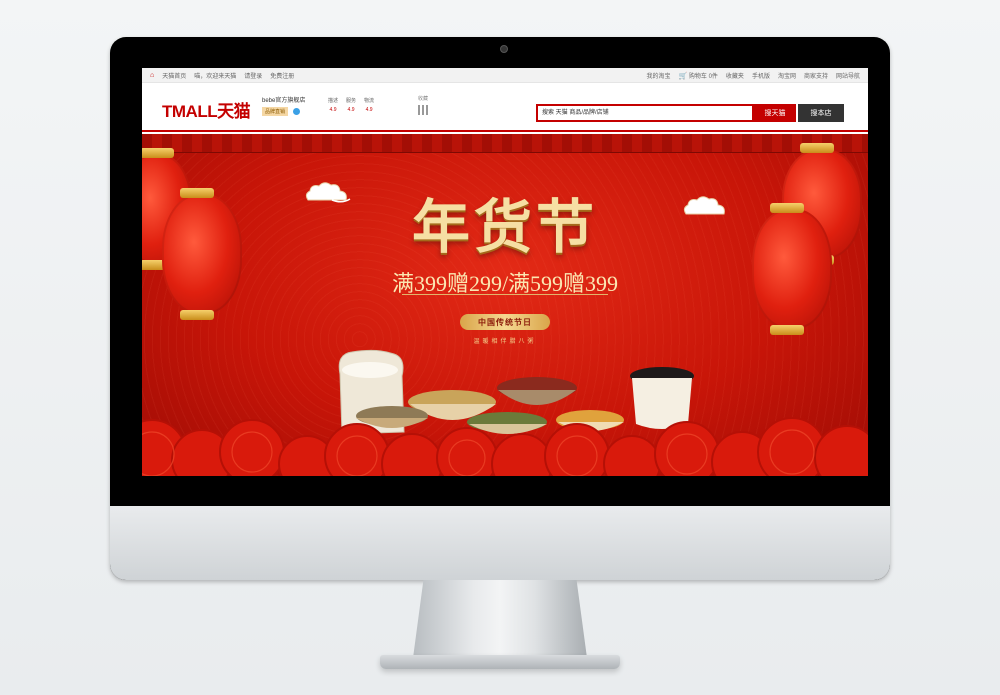 The width and height of the screenshot is (1000, 695). What do you see at coordinates (283, 105) in the screenshot?
I see `shop-info: bebe官方旗舰店 品牌直销` at bounding box center [283, 105].